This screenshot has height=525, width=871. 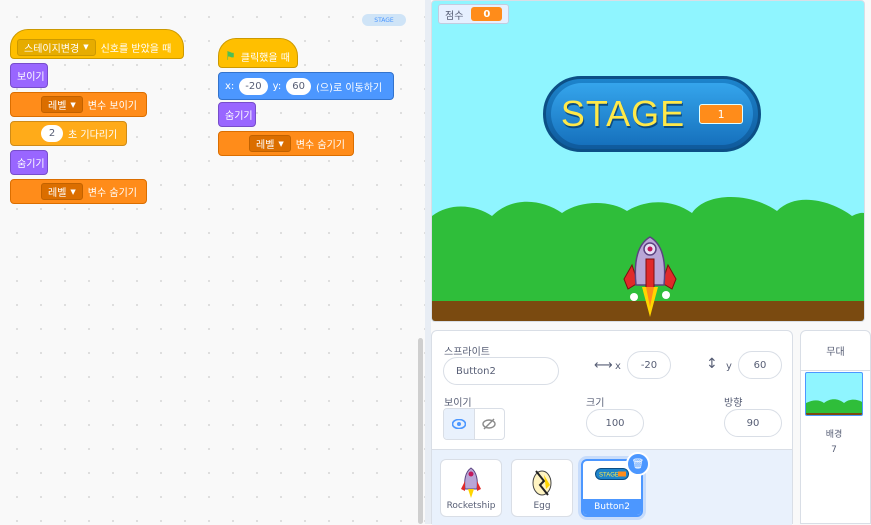 I want to click on delete-sprite-button: 🗑, so click(x=638, y=464).